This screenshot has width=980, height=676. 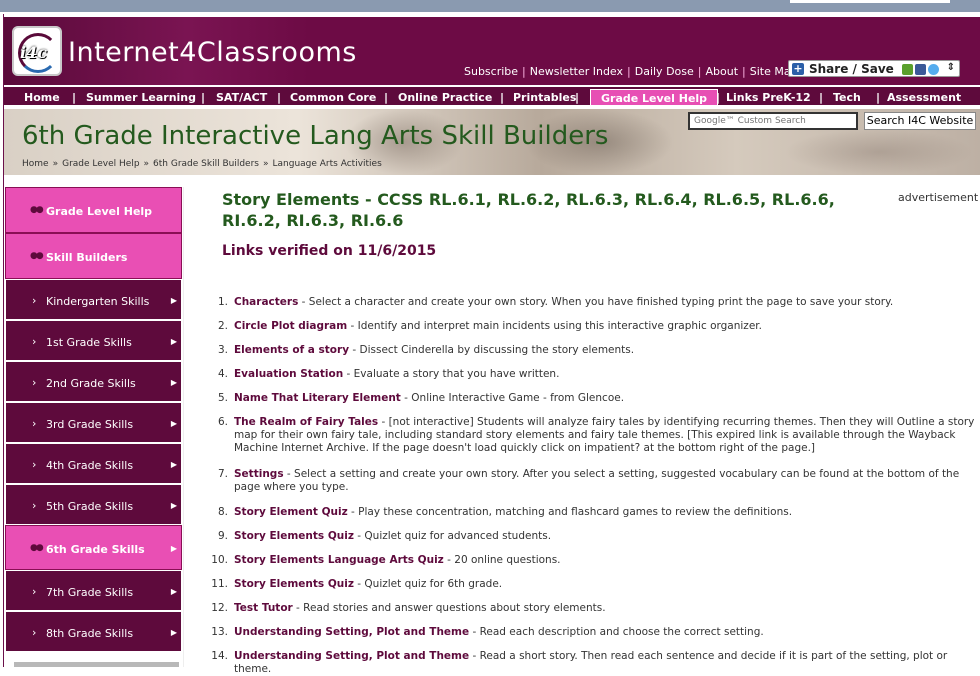 I want to click on resource-link: Elements of a story, so click(x=291, y=350).